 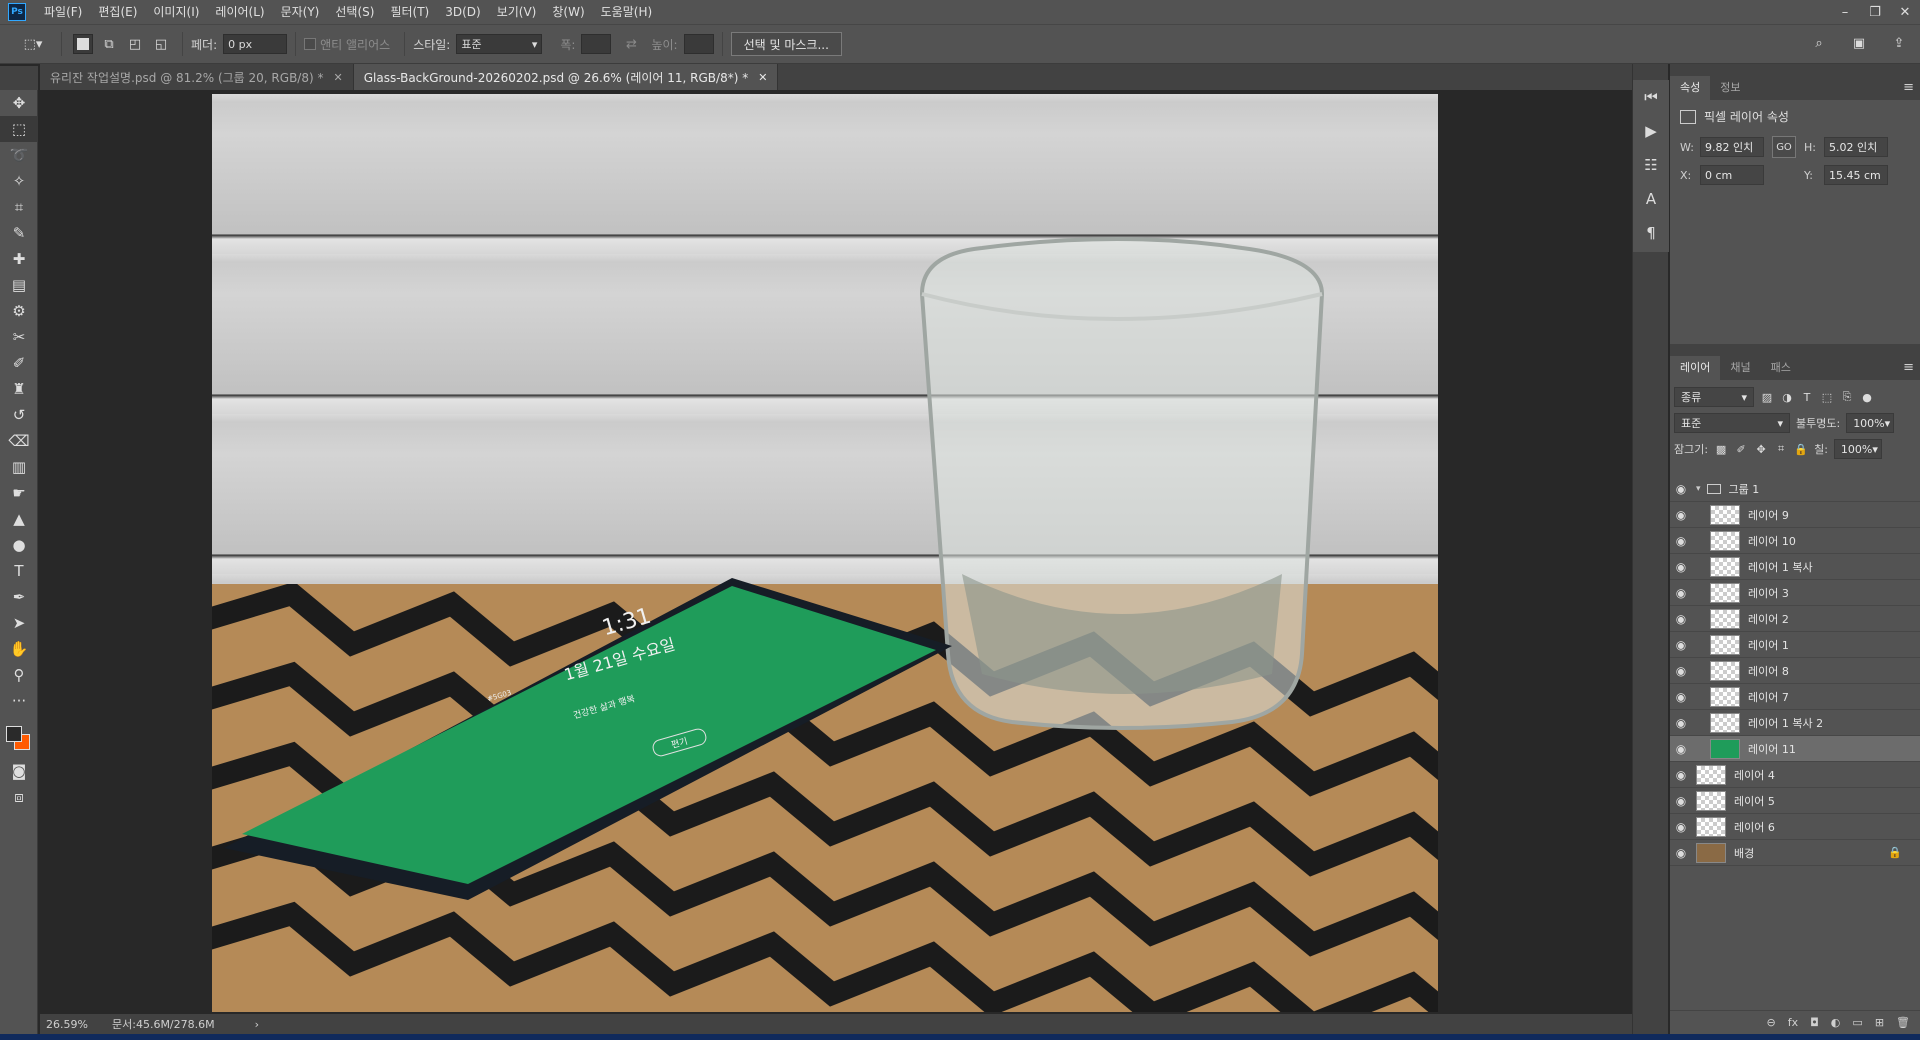 What do you see at coordinates (1795, 697) in the screenshot?
I see `layer-row: ◉ 레이어 7` at bounding box center [1795, 697].